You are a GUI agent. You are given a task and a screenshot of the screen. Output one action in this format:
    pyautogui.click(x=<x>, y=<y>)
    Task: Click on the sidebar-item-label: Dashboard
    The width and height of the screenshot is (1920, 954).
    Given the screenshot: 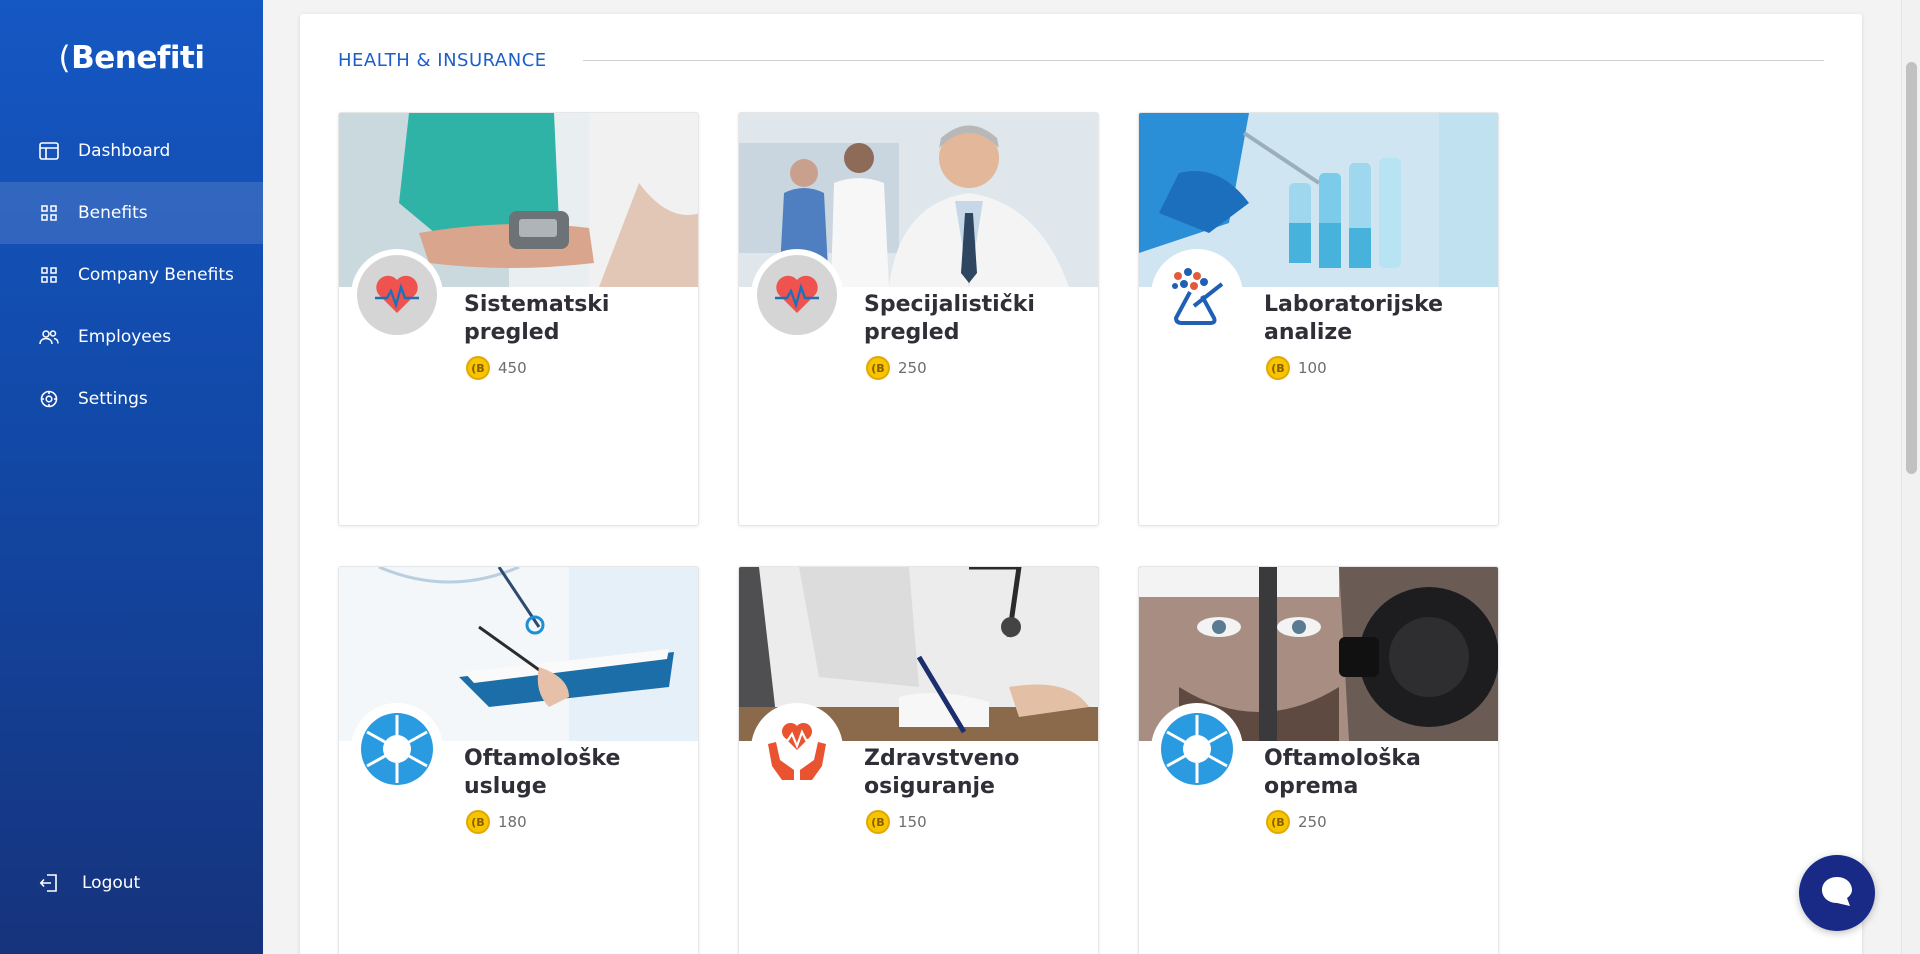 What is the action you would take?
    pyautogui.click(x=124, y=151)
    